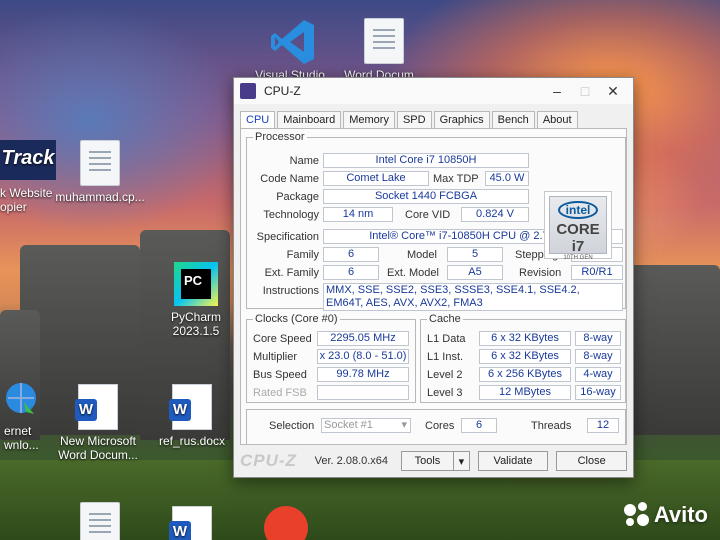 This screenshot has height=540, width=720. Describe the element at coordinates (192, 441) in the screenshot. I see `desktop-icon-label: ref_rus.docx` at that location.